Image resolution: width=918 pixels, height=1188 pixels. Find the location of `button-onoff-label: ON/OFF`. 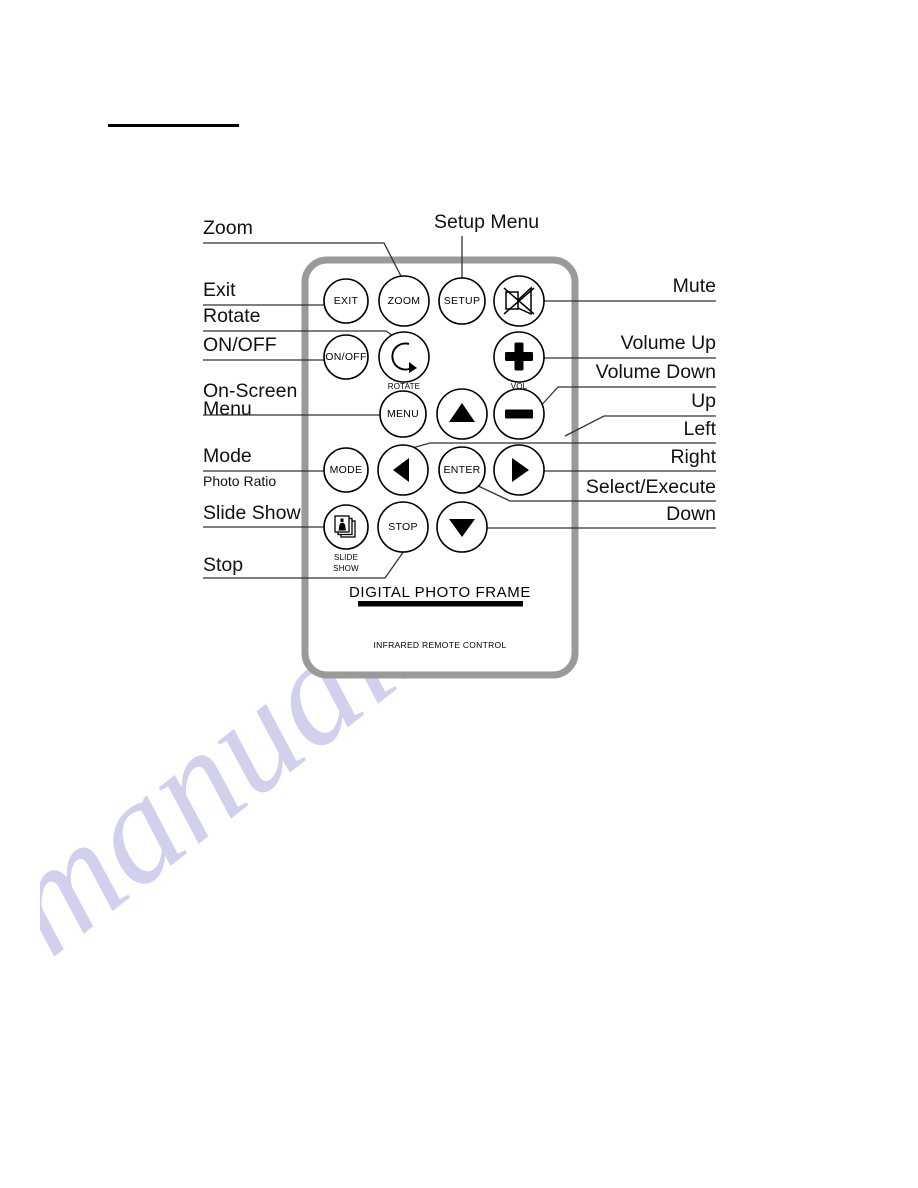

button-onoff-label: ON/OFF is located at coordinates (346, 357).